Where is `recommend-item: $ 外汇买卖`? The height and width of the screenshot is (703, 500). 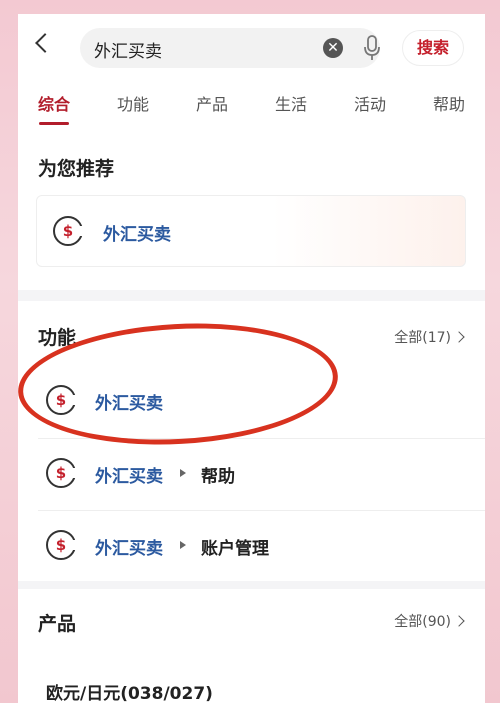 recommend-item: $ 外汇买卖 is located at coordinates (251, 231).